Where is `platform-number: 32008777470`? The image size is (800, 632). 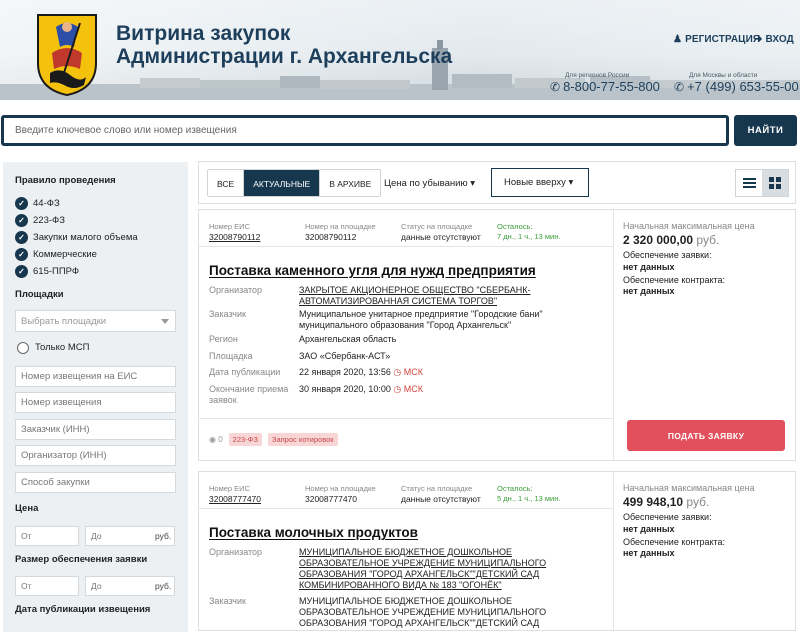
platform-number: 32008777470 is located at coordinates (331, 499).